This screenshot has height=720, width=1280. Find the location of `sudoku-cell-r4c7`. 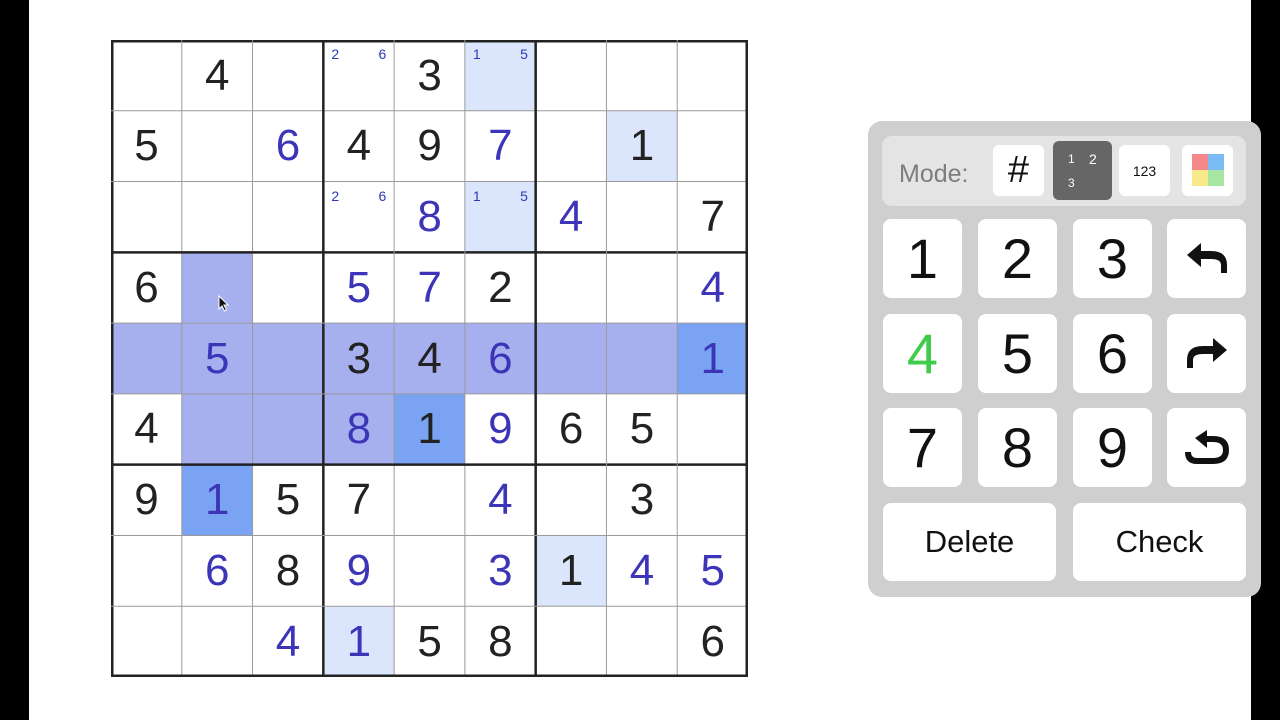

sudoku-cell-r4c7 is located at coordinates (571, 287).